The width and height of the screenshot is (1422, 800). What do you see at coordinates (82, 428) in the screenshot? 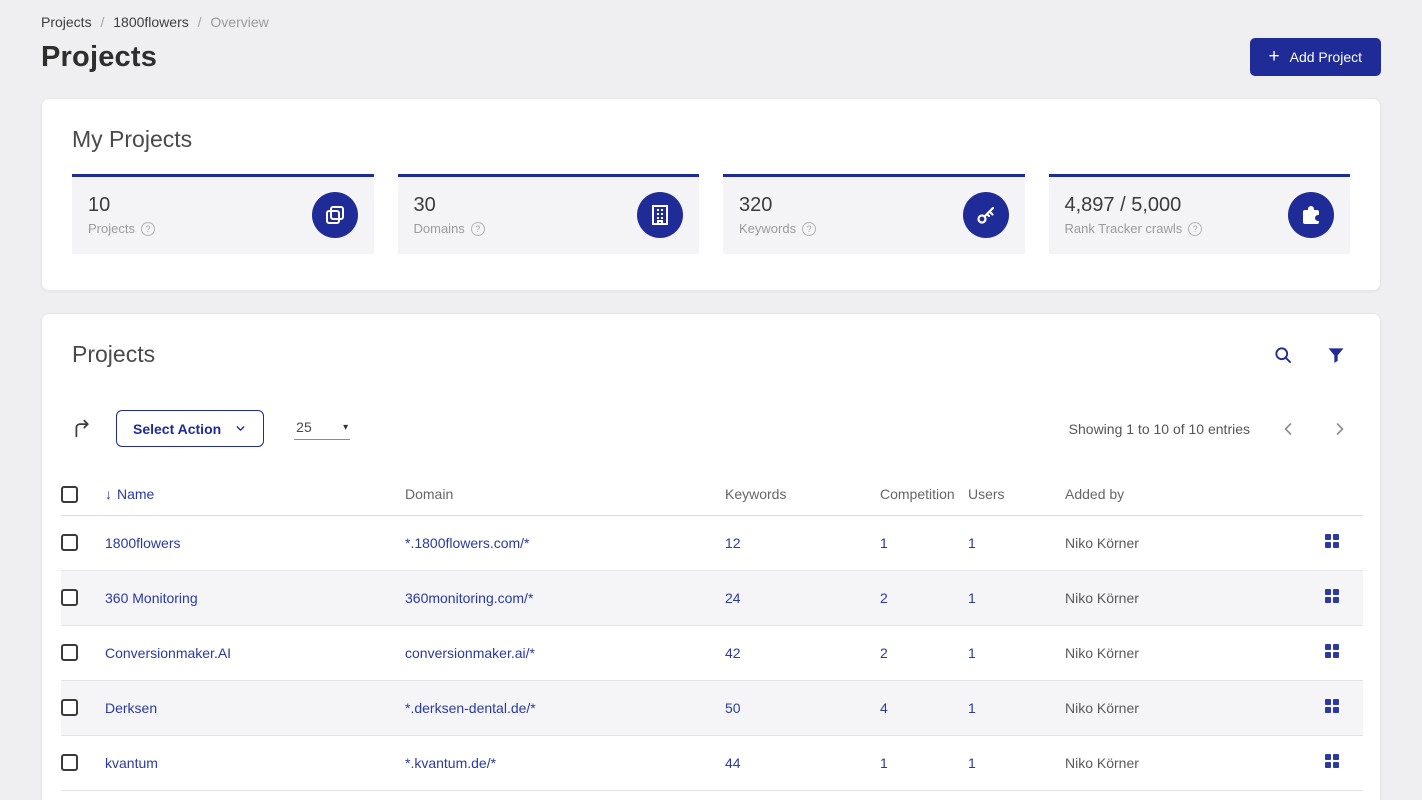
I see `export-icon` at bounding box center [82, 428].